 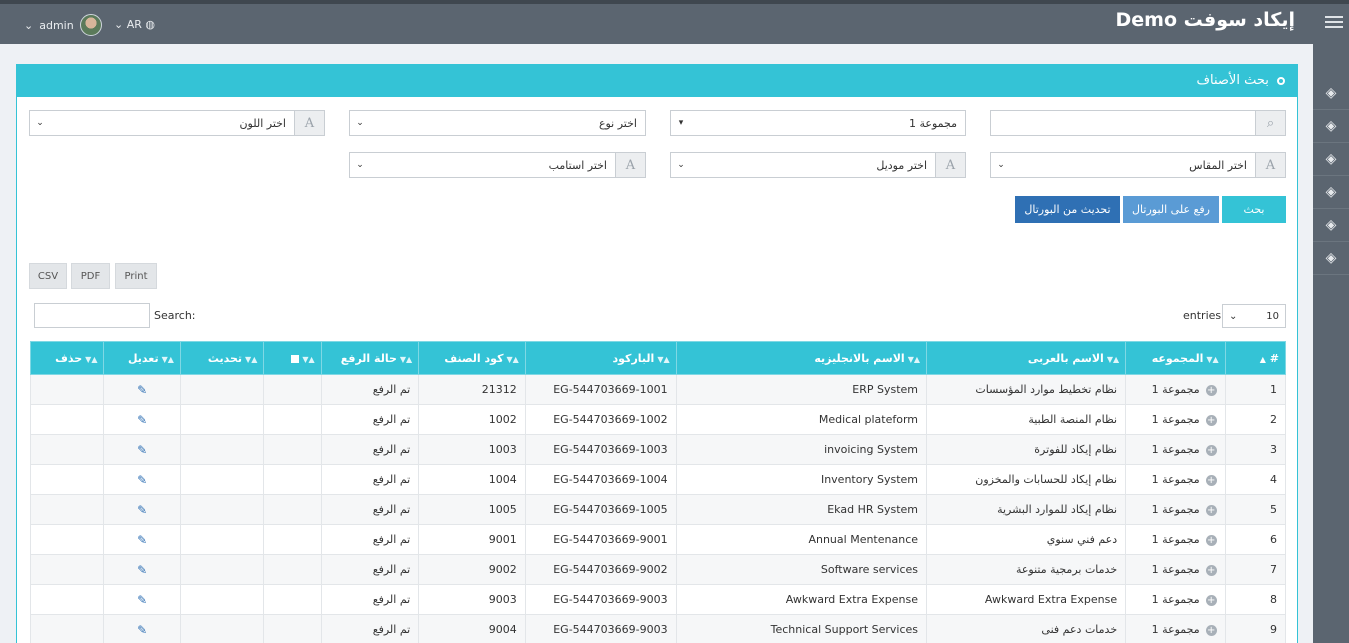 I want to click on upload-portal-button: رفع على البورتال, so click(x=1171, y=209).